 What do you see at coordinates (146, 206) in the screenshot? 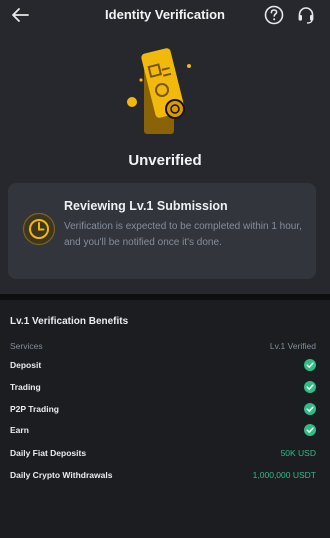
I see `review-title: Reviewing Lv.1 Submission` at bounding box center [146, 206].